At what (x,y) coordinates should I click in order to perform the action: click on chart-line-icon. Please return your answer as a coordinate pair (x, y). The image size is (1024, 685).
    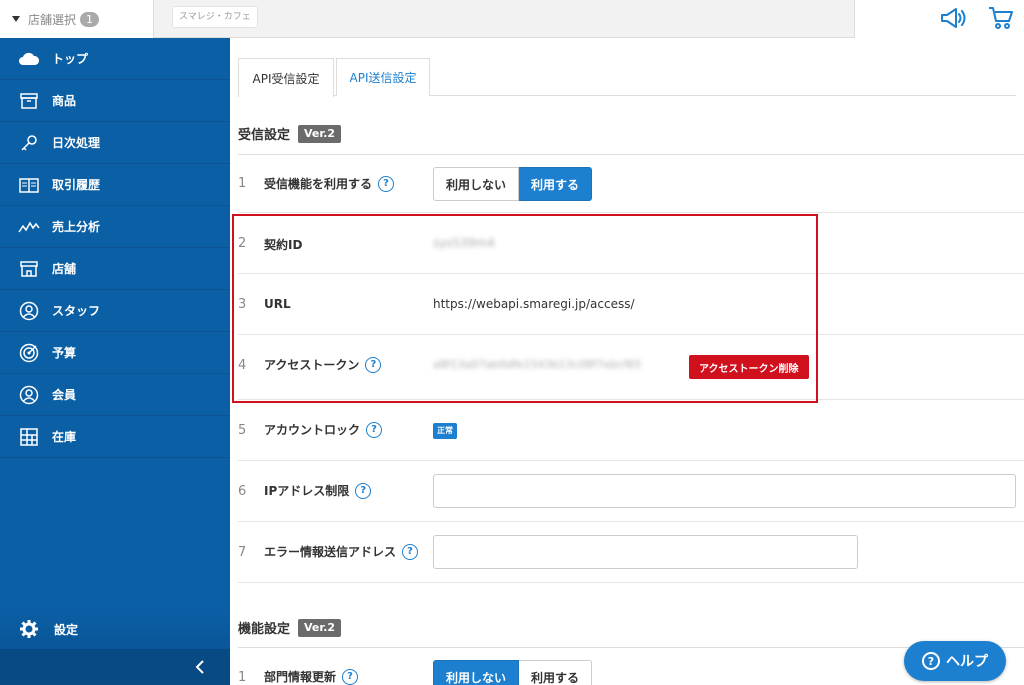
    Looking at the image, I should click on (29, 227).